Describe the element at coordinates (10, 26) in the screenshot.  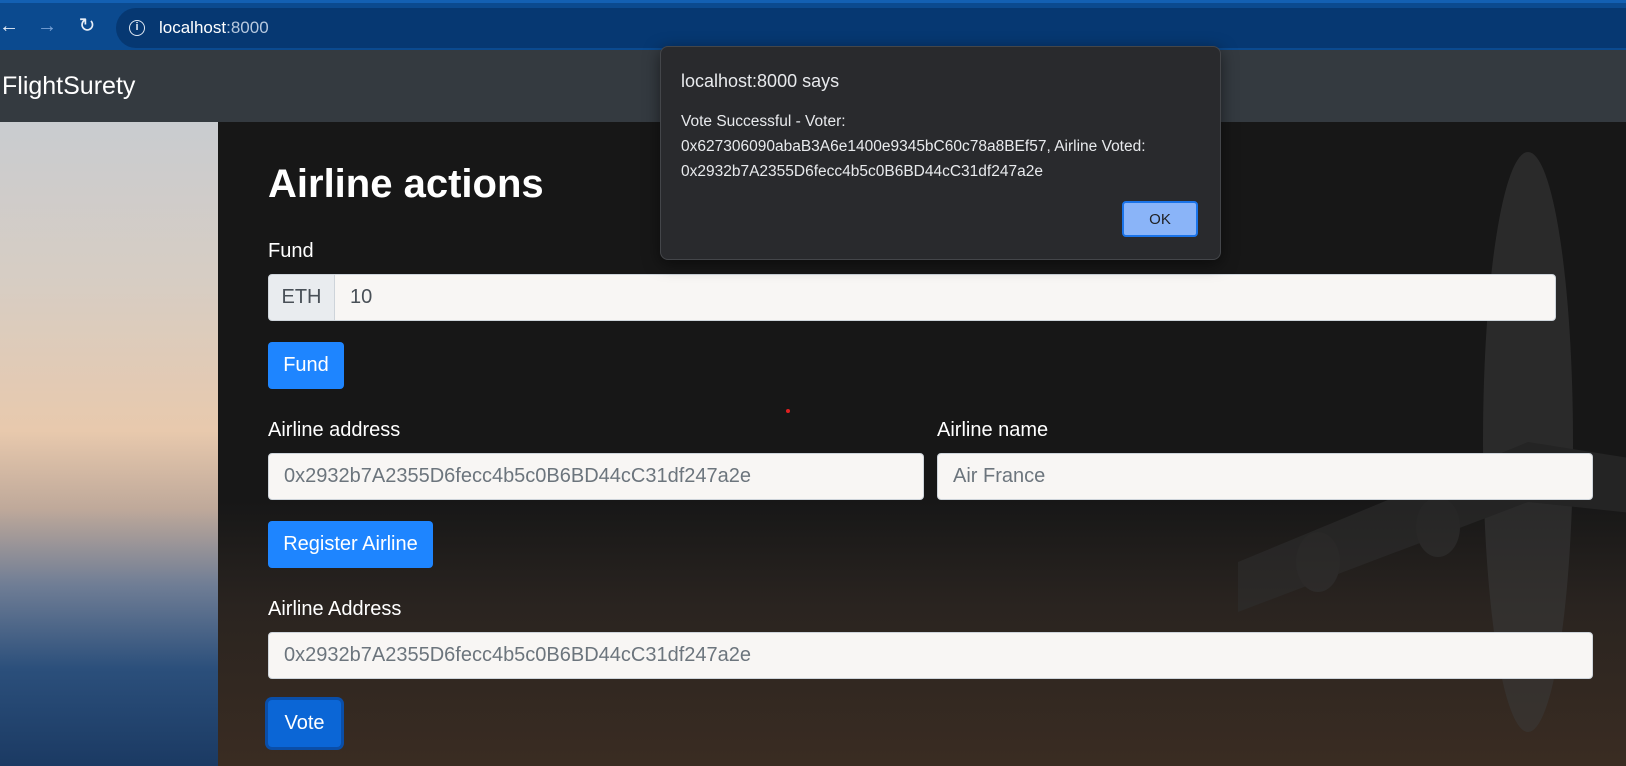
I see `back-arrow-icon: ←` at that location.